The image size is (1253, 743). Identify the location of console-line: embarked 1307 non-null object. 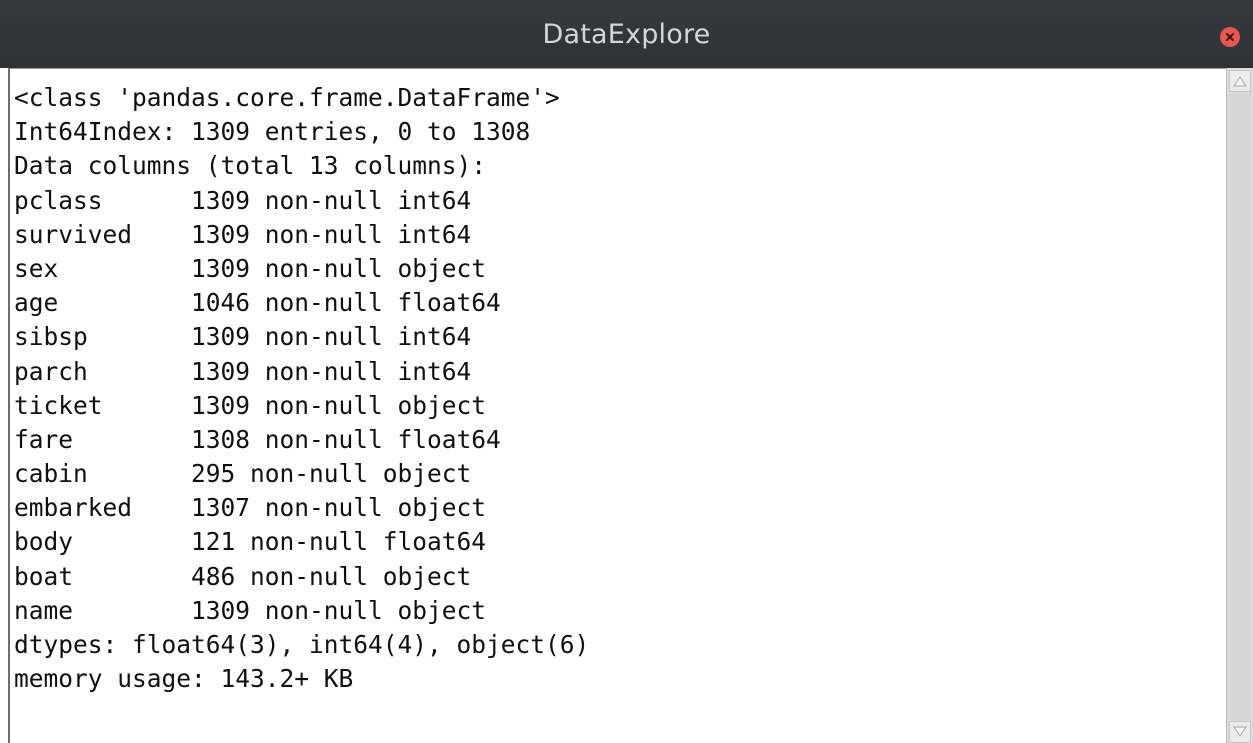
(250, 508).